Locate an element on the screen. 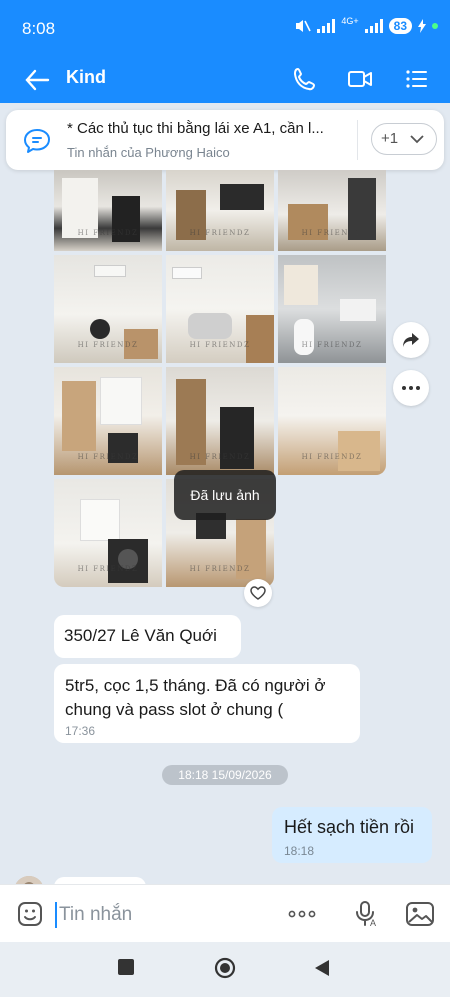 This screenshot has height=997, width=450. voice-text-mic-icon: A is located at coordinates (365, 914).